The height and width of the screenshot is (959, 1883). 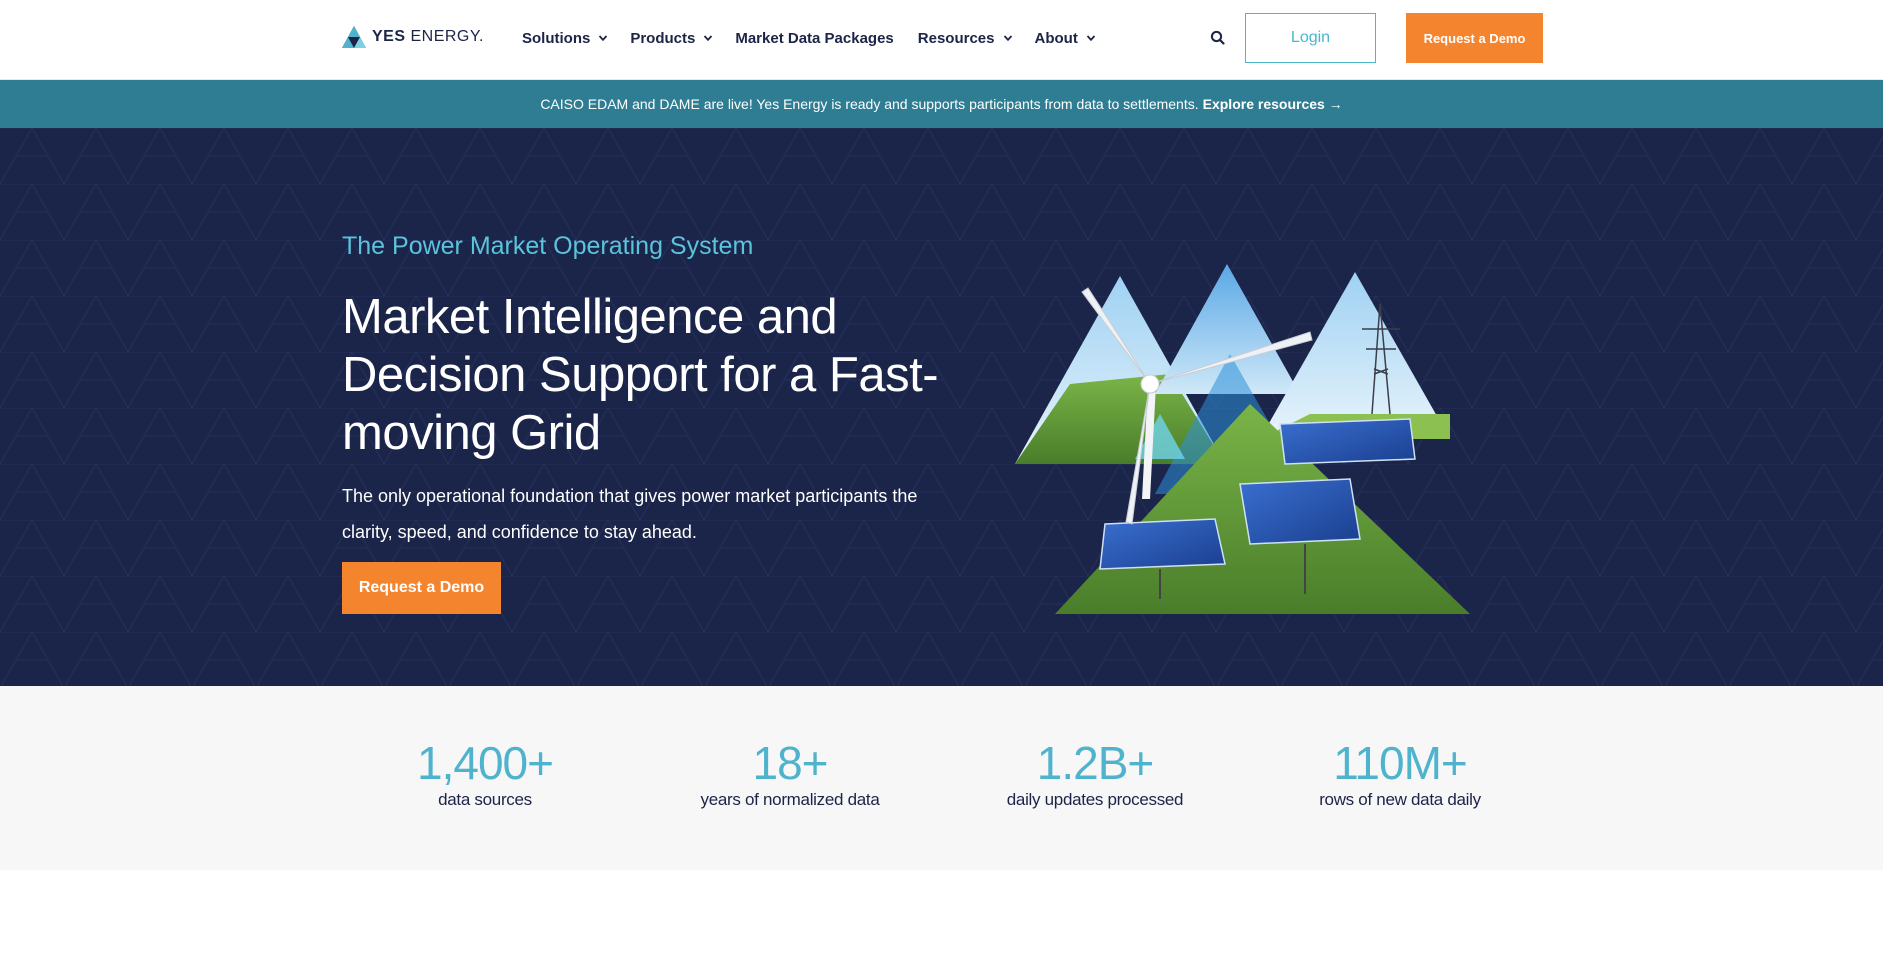 I want to click on nav-item-label: Market Data Packages, so click(x=814, y=38).